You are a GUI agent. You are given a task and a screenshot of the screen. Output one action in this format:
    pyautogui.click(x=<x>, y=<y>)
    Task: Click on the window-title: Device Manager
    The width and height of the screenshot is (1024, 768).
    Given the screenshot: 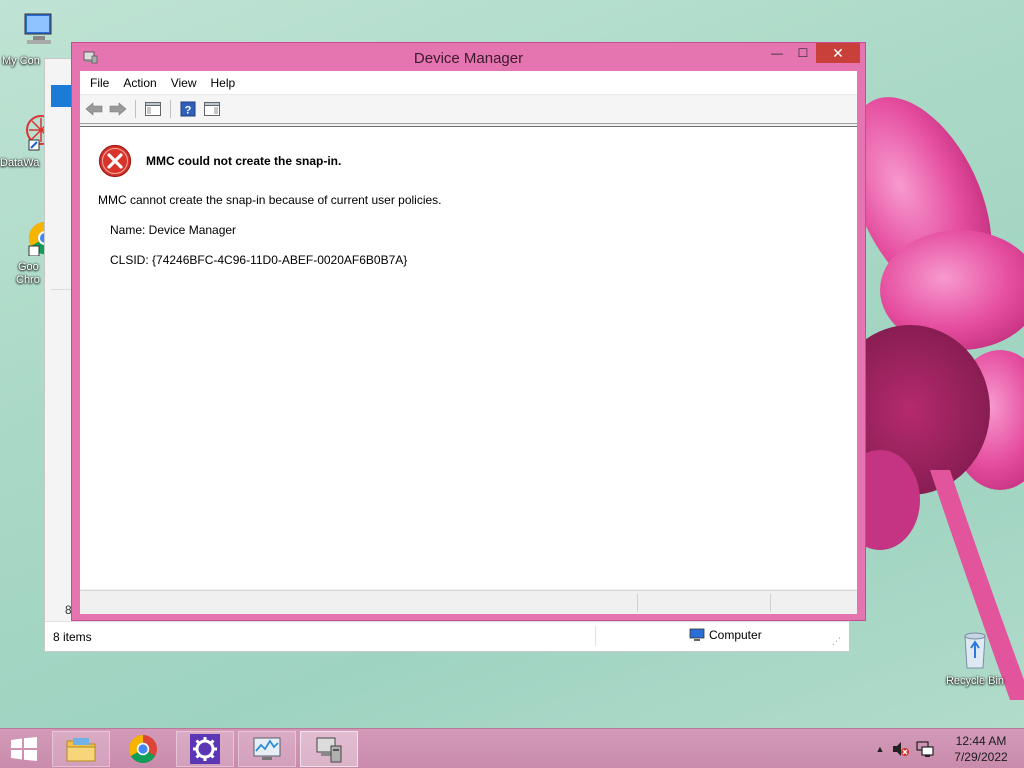 What is the action you would take?
    pyautogui.click(x=468, y=58)
    